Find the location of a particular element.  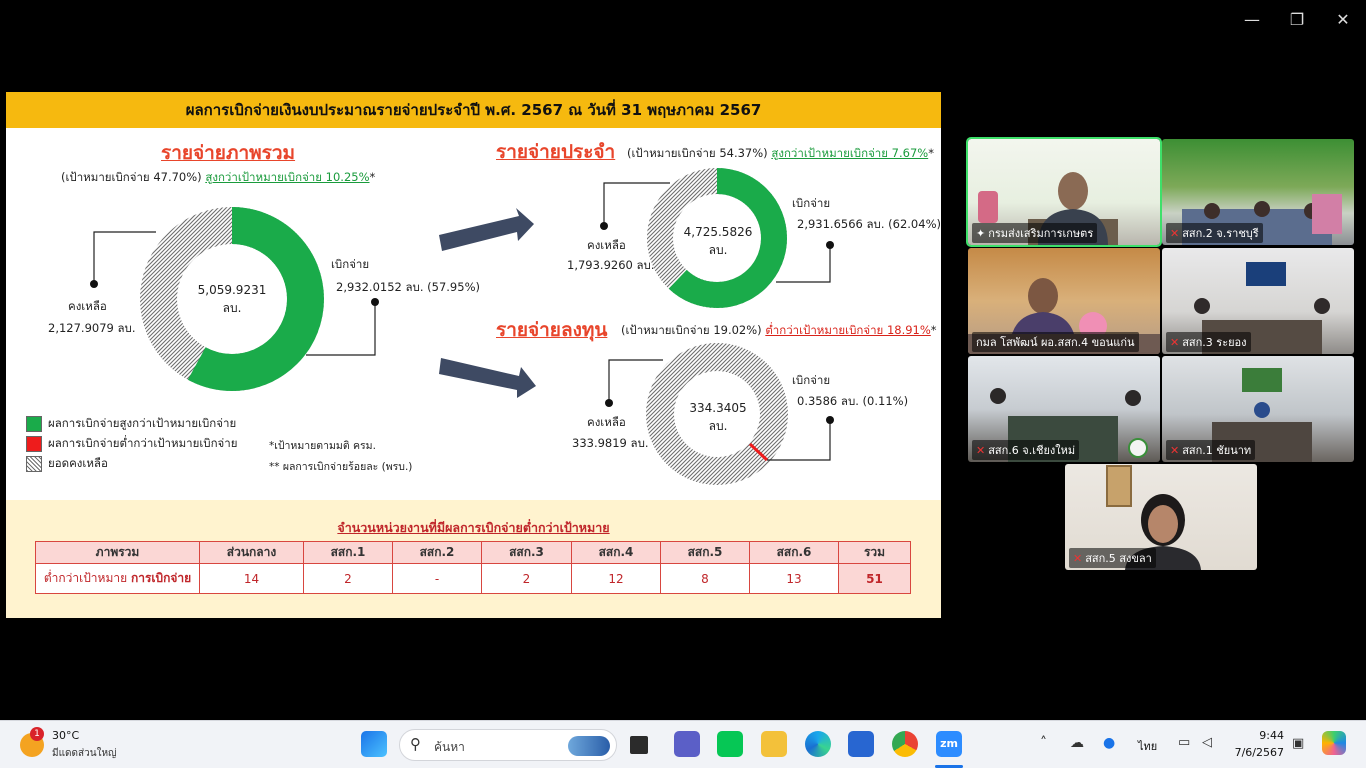

recurring-title: รายจ่ายประจำ is located at coordinates (556, 152).